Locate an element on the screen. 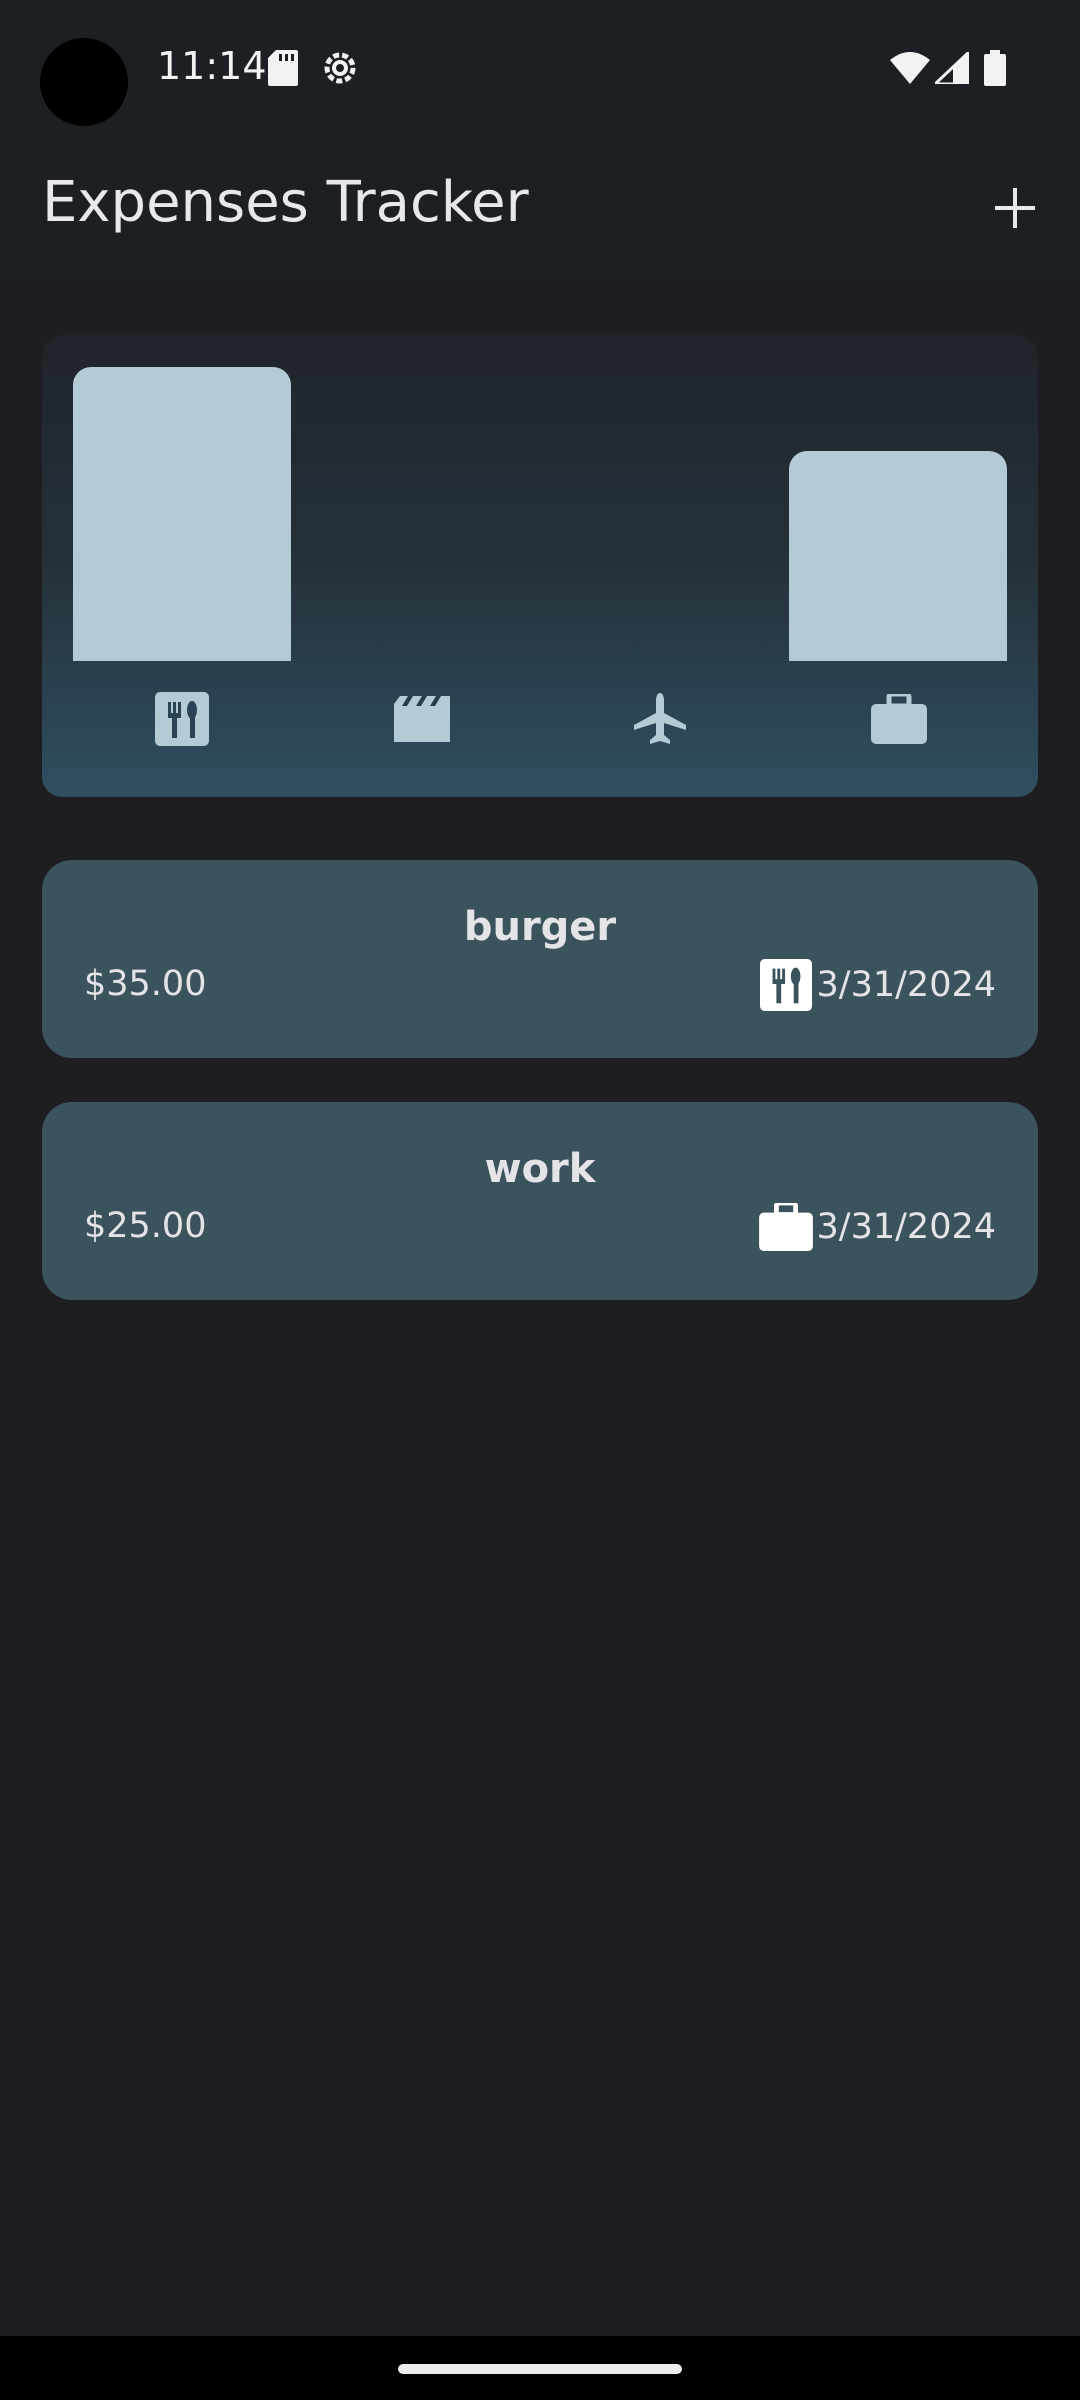 Image resolution: width=1080 pixels, height=2400 pixels. cellular-signal-icon is located at coordinates (951, 68).